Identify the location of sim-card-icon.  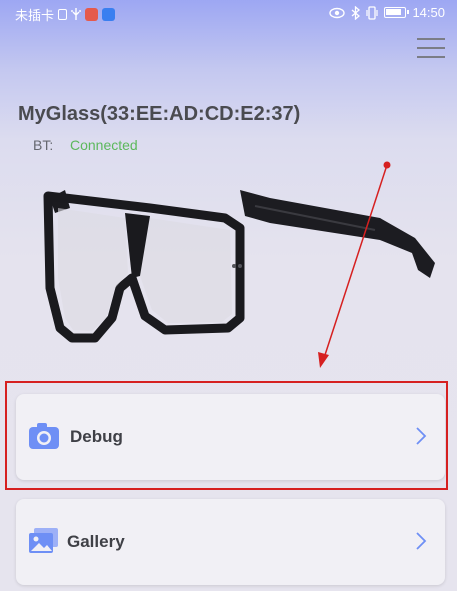
(63, 14).